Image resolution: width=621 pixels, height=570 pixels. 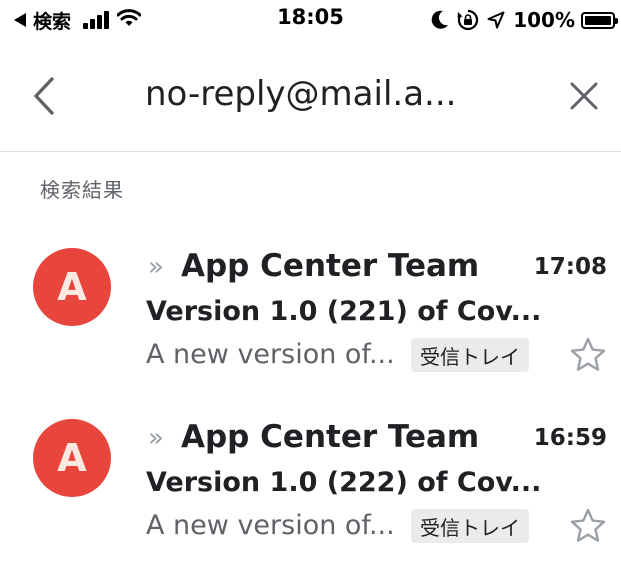 What do you see at coordinates (570, 438) in the screenshot?
I see `email-time: 16:59` at bounding box center [570, 438].